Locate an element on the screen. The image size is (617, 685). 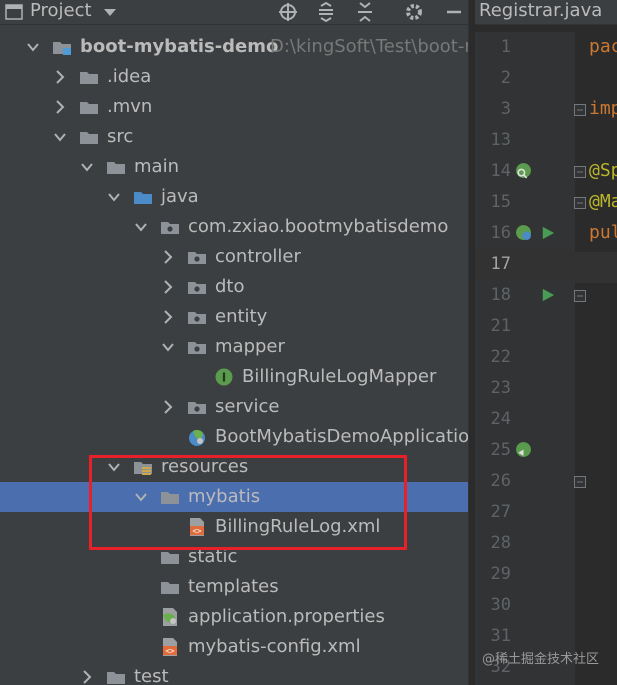
editor-tab: Registrar.java is located at coordinates (546, 12).